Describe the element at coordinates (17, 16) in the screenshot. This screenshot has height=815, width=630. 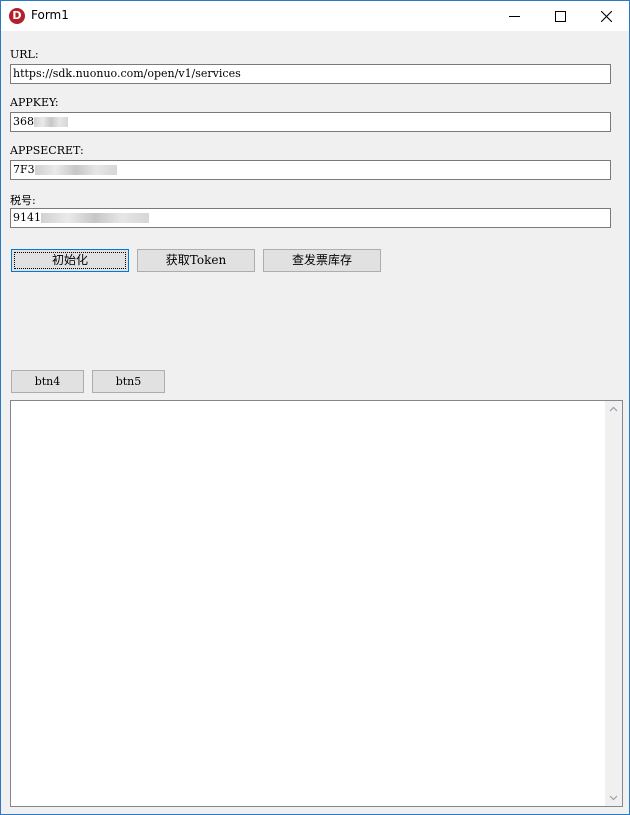
I see `delphi-d-icon: D` at that location.